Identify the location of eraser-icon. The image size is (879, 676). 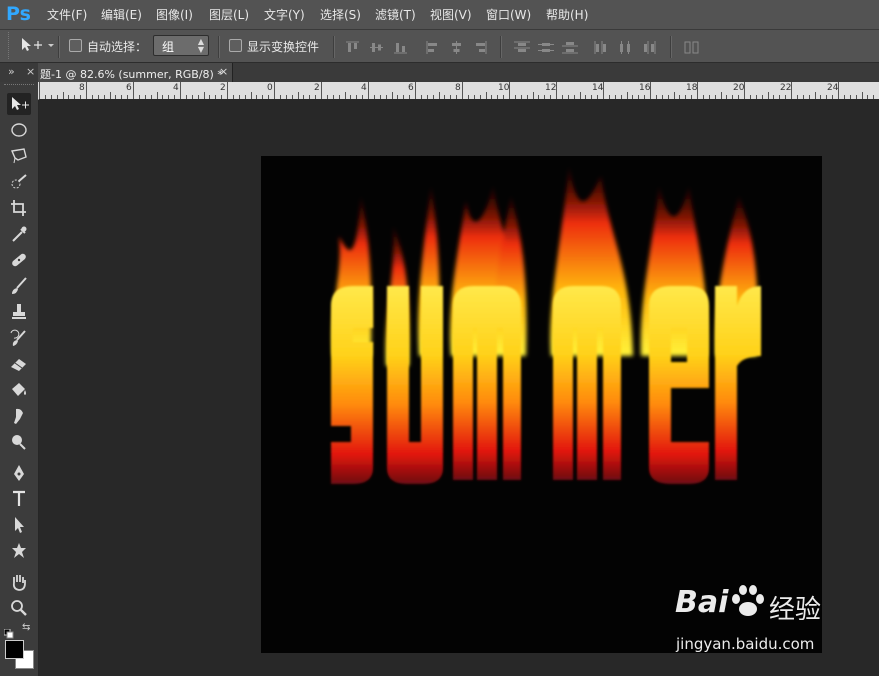
(18, 365).